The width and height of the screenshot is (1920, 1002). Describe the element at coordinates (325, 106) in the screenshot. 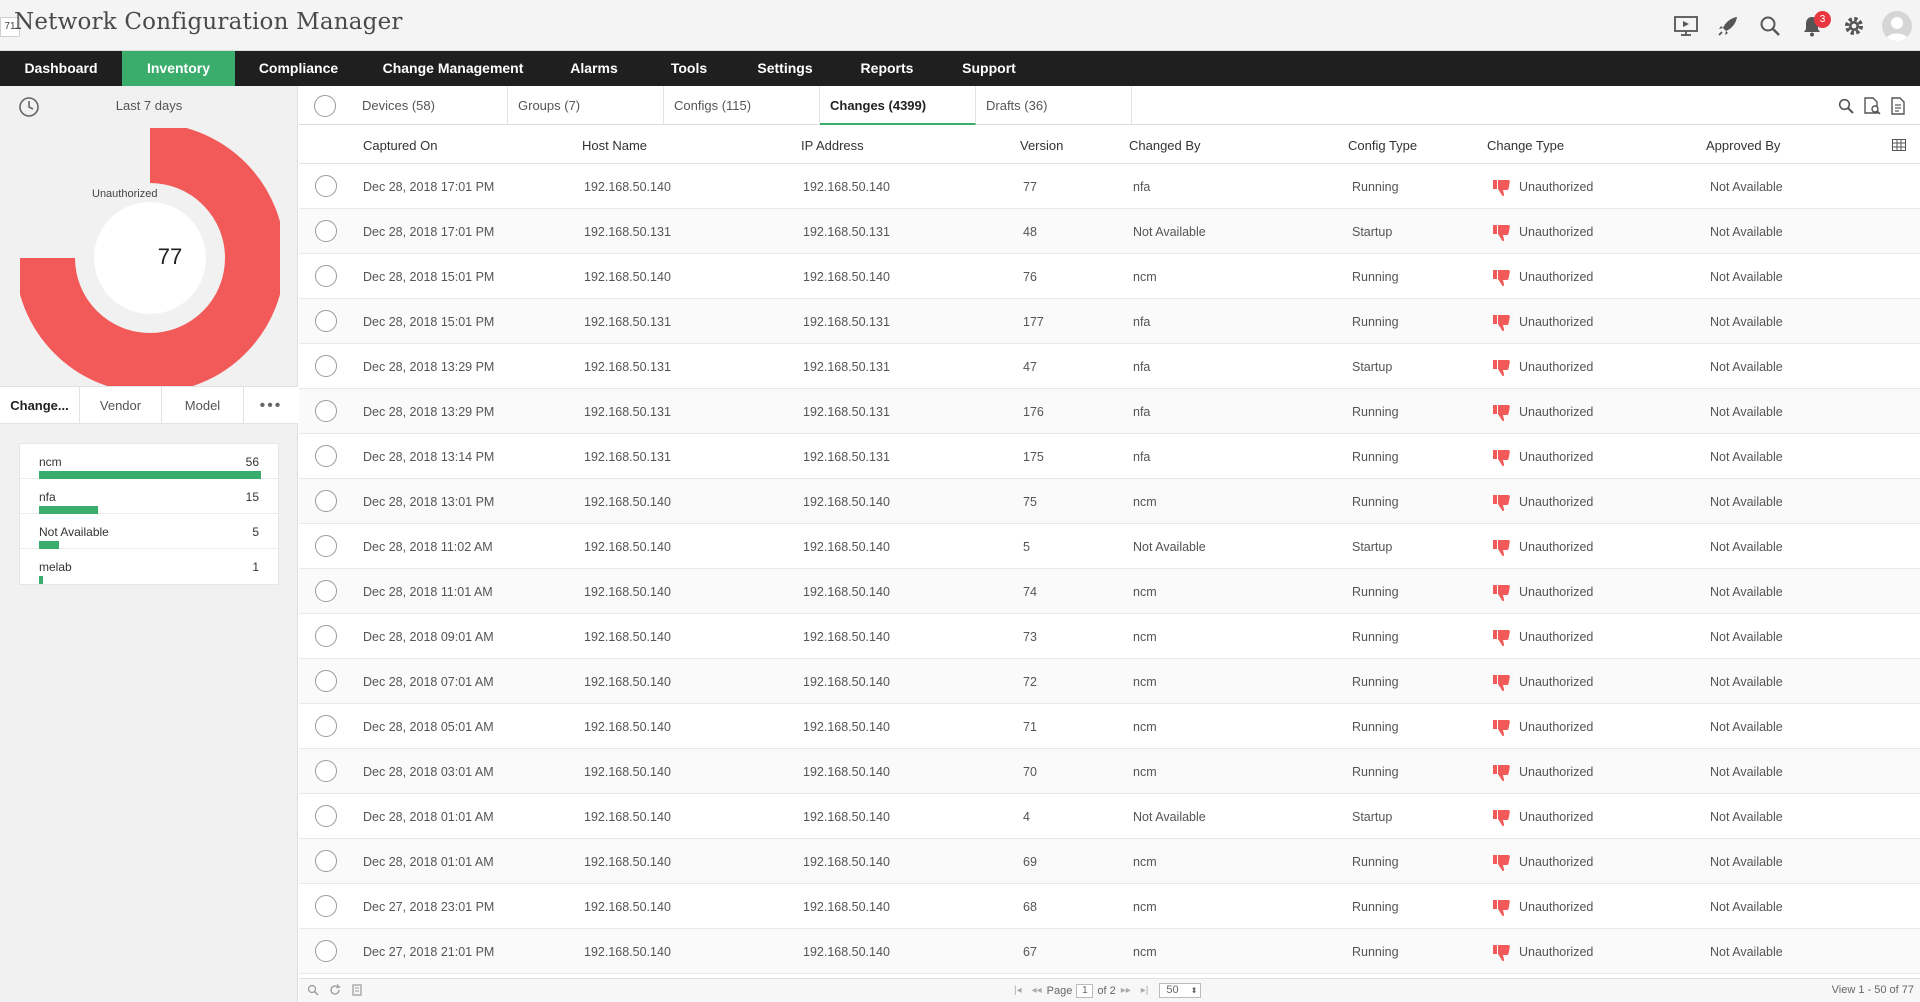

I see `select-all-radio` at that location.